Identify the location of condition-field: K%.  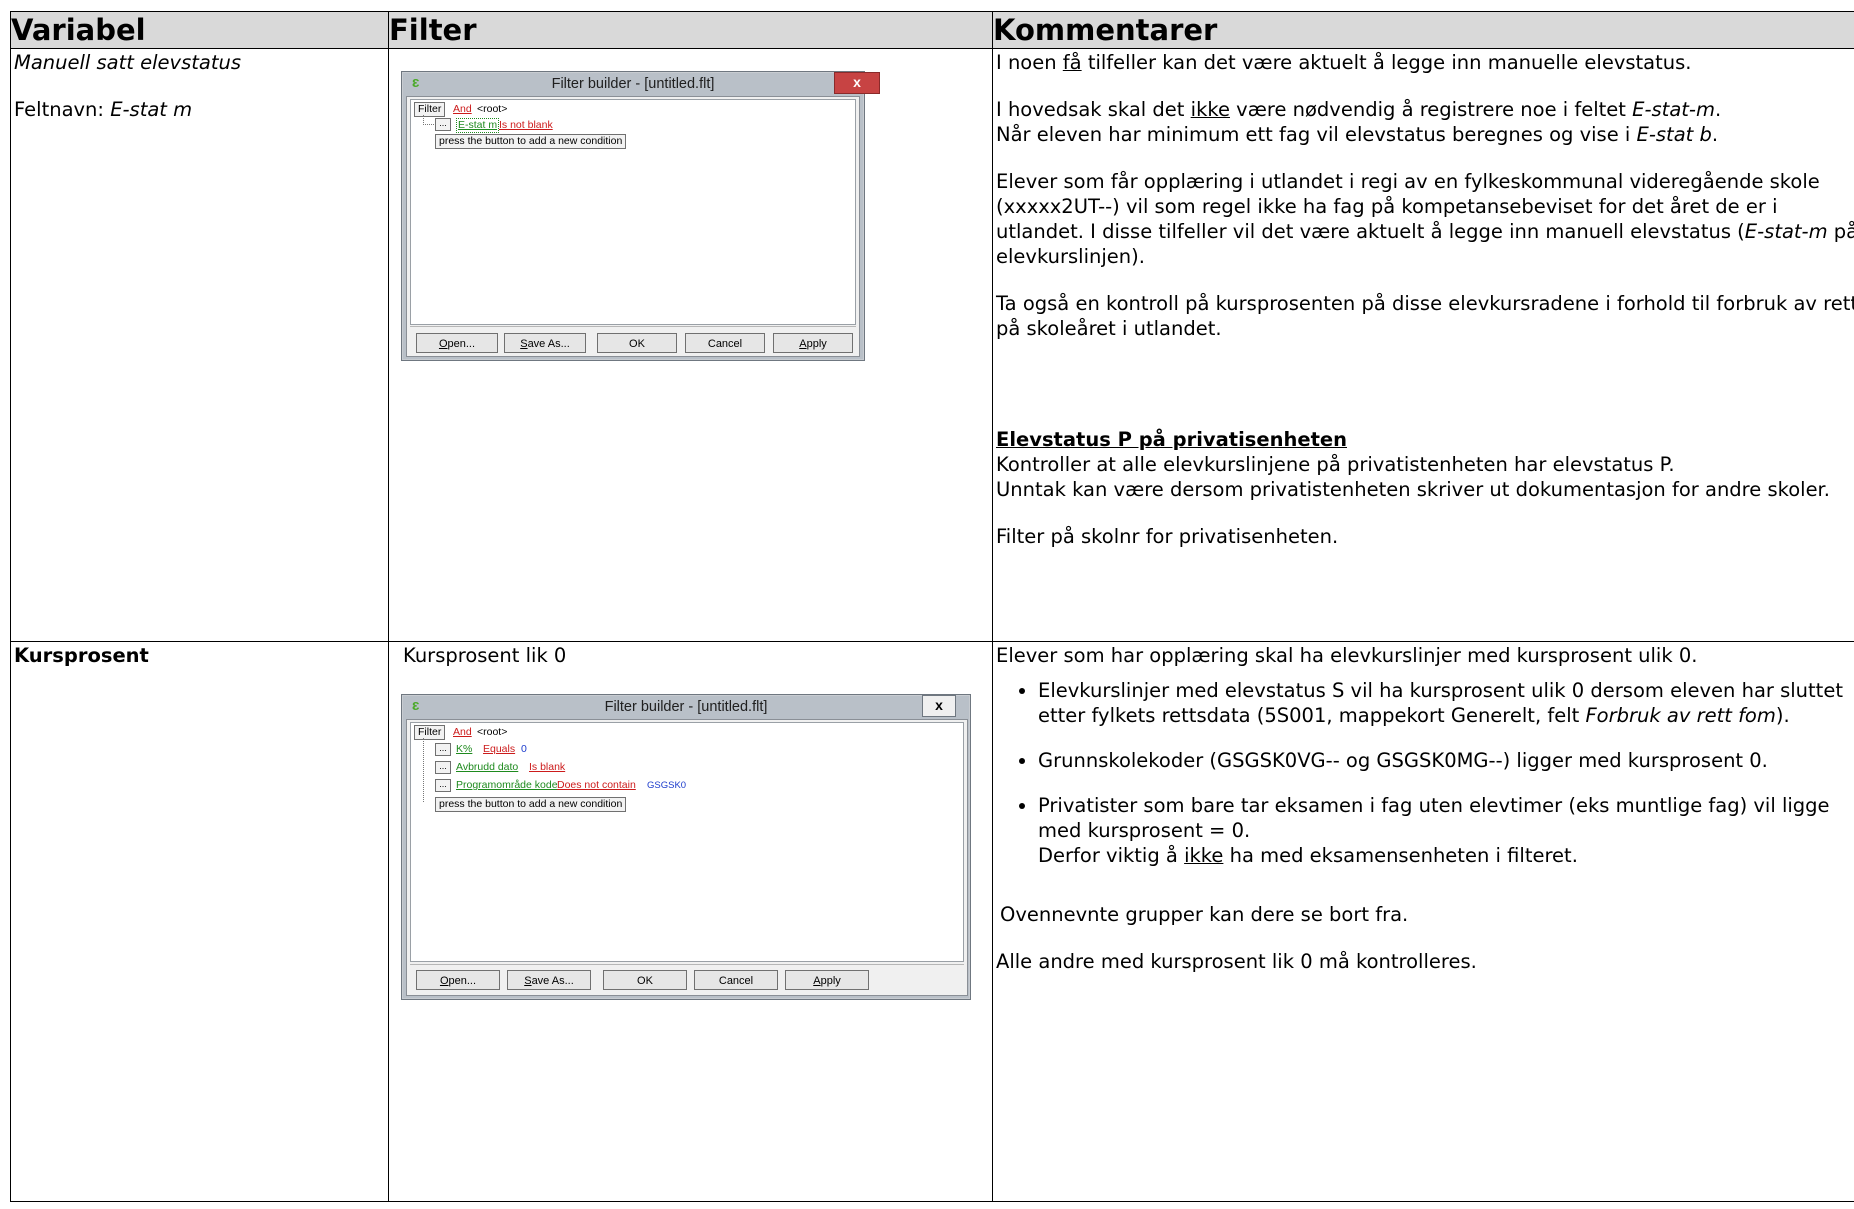
(464, 749).